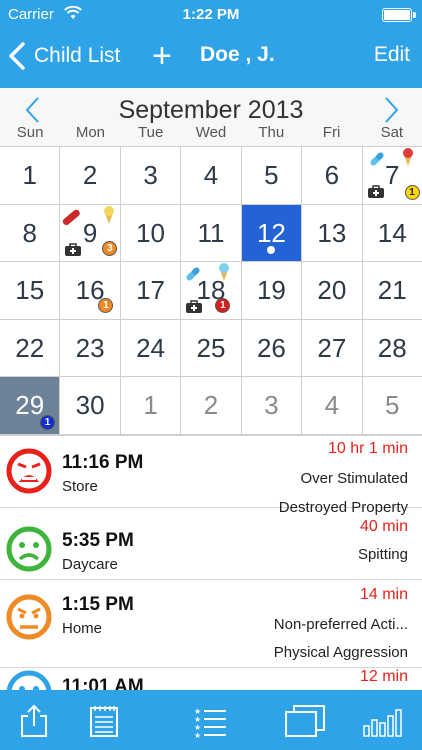 The width and height of the screenshot is (422, 750). Describe the element at coordinates (332, 233) in the screenshot. I see `calendar-day: 13` at that location.